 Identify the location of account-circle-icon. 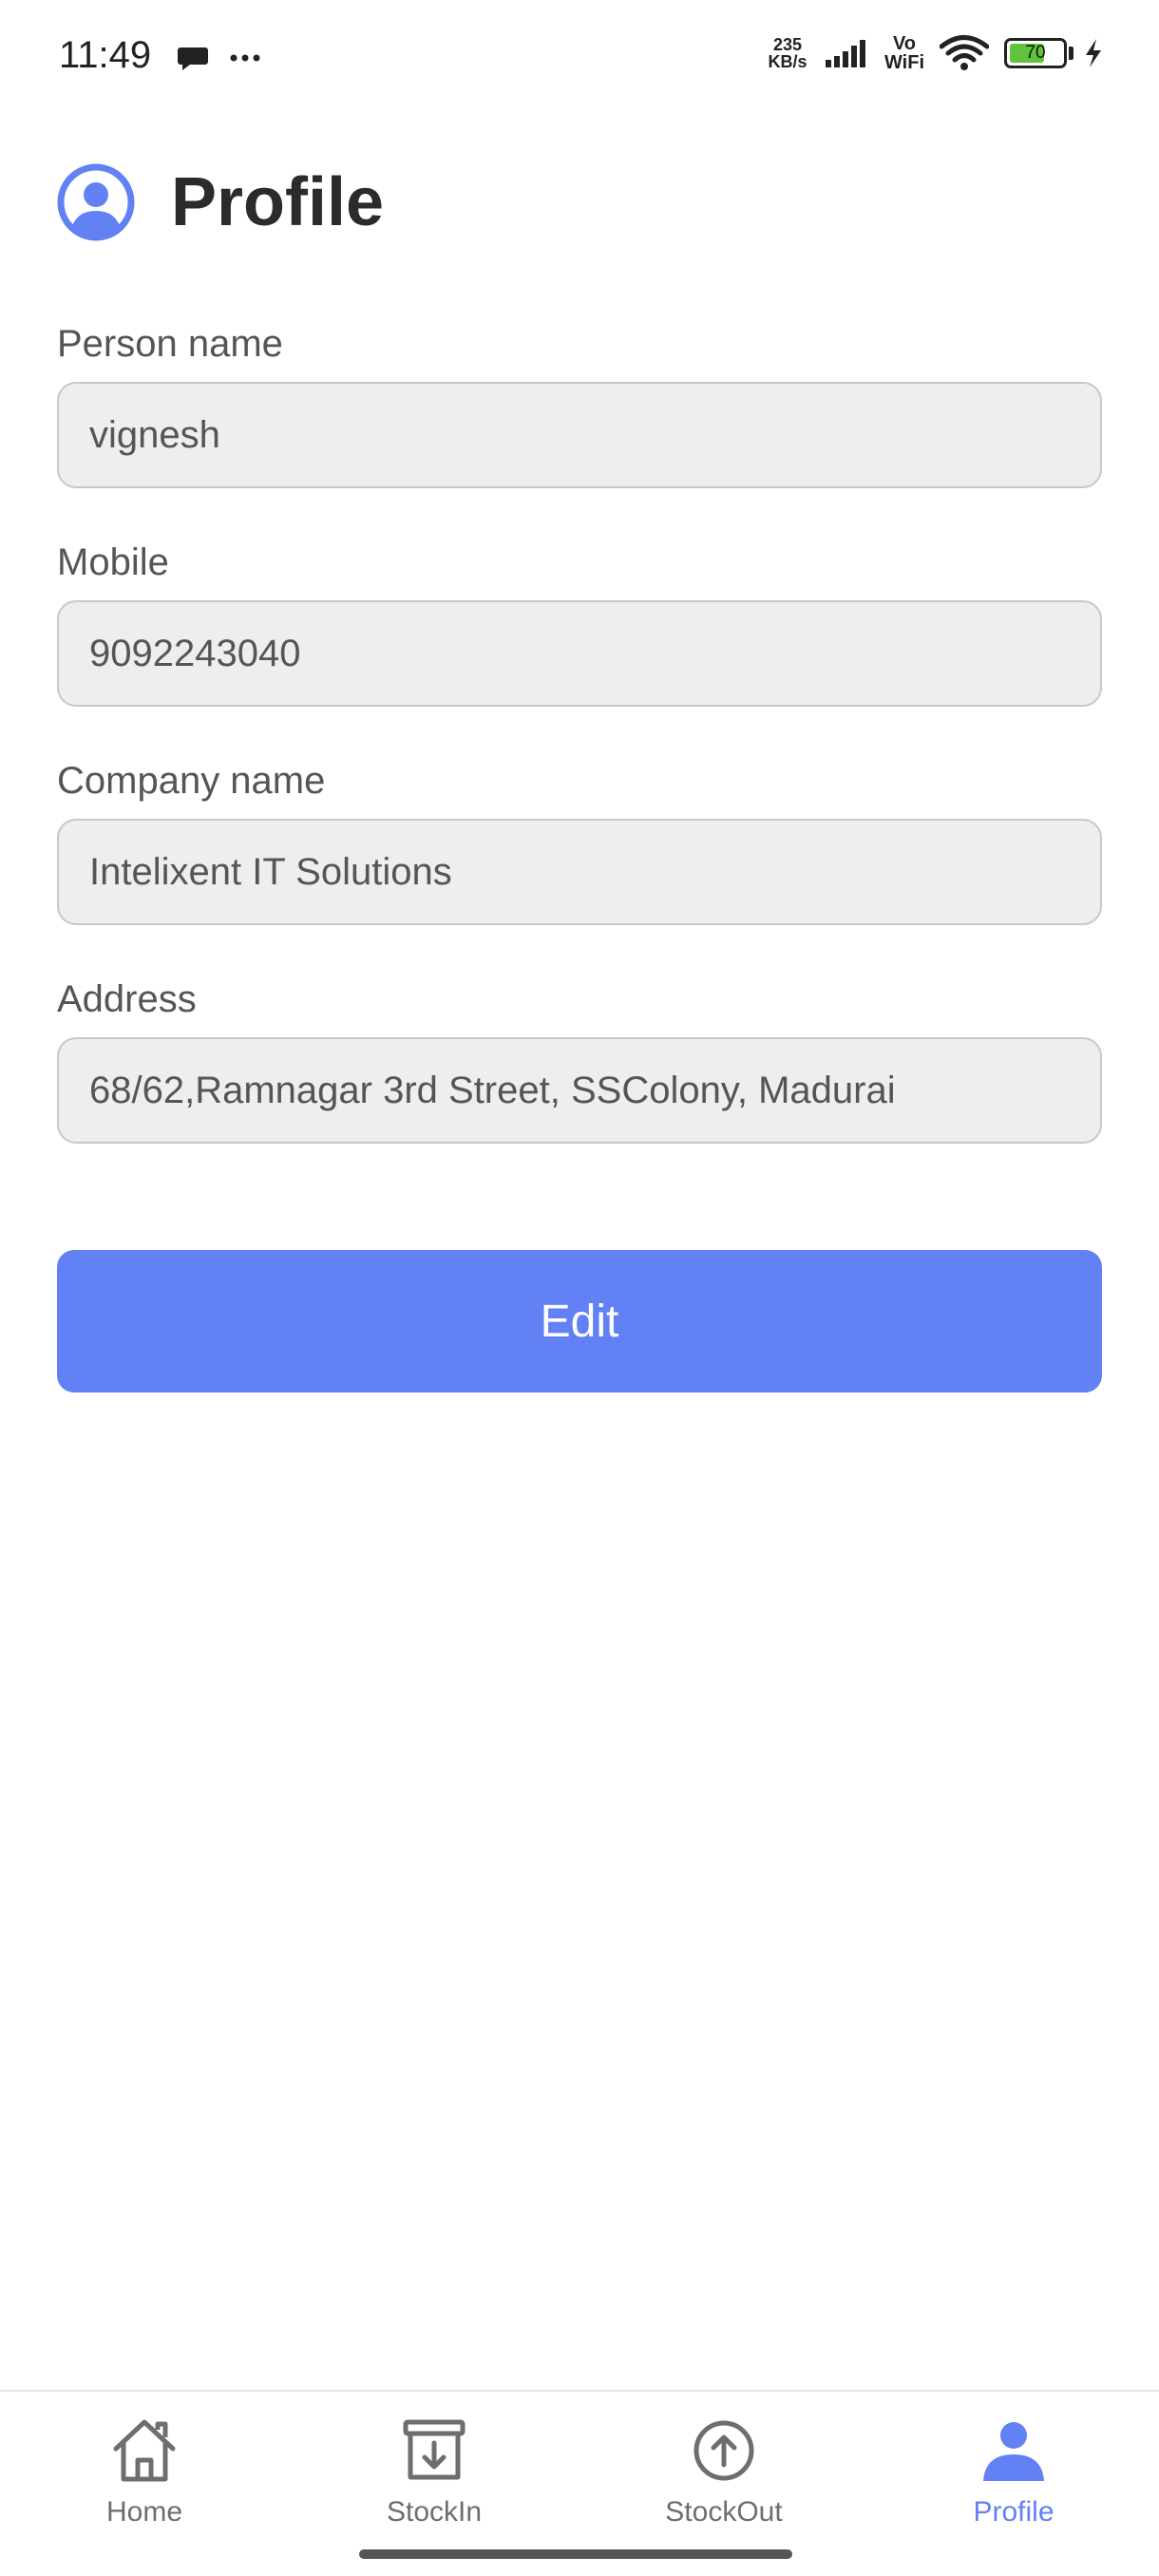
(96, 202).